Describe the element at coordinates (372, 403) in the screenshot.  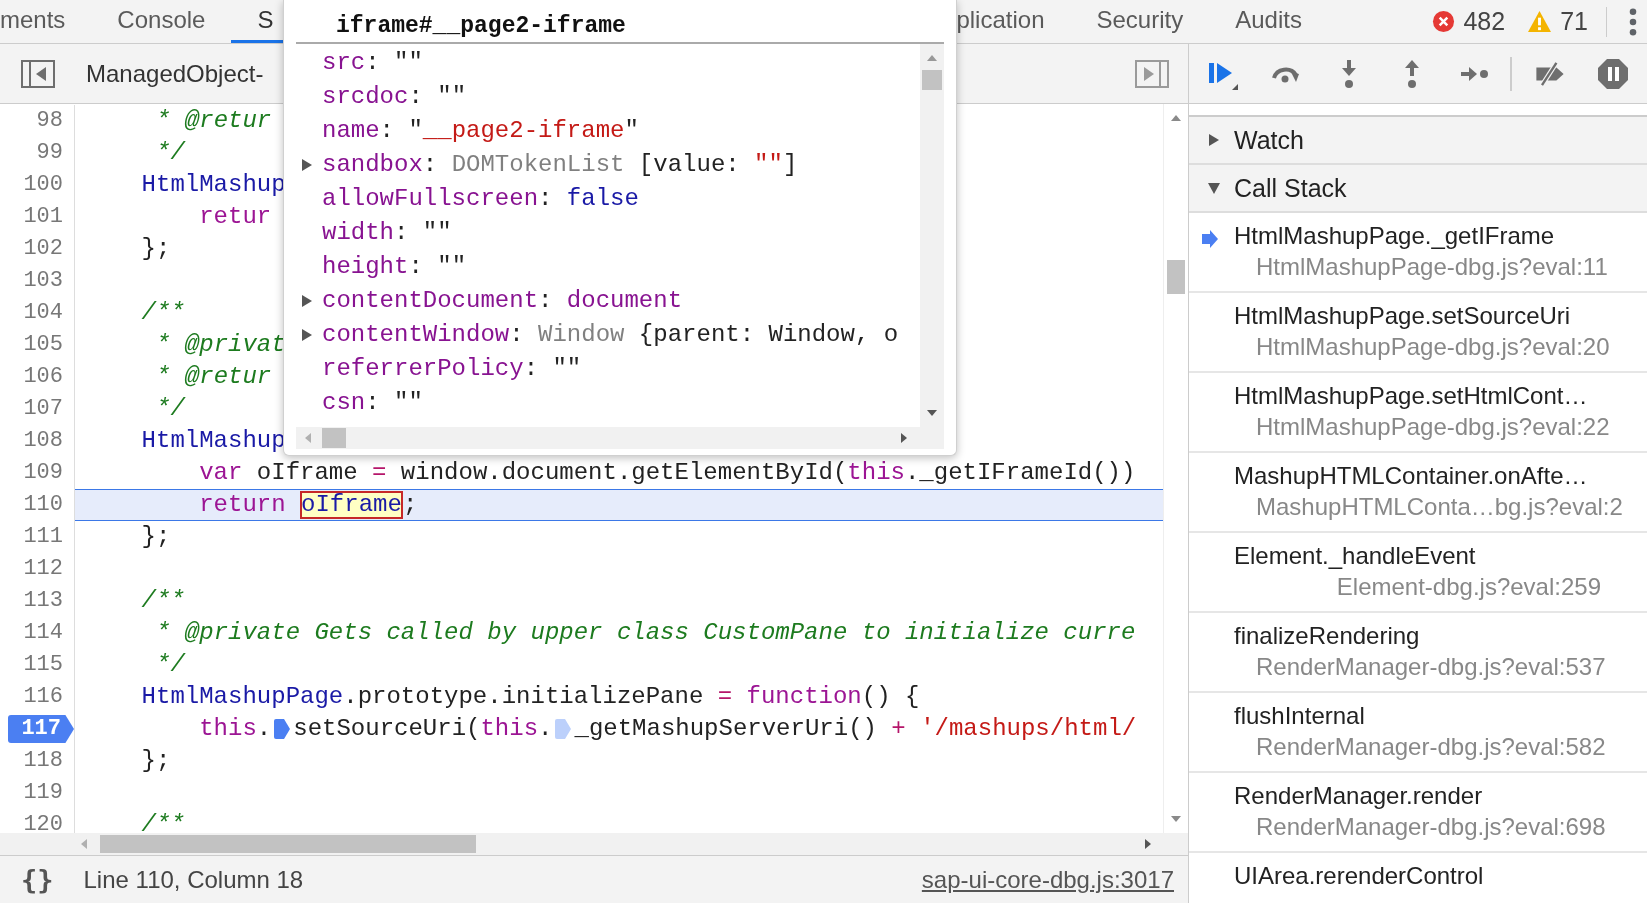
I see `property-line: csn: ""` at that location.